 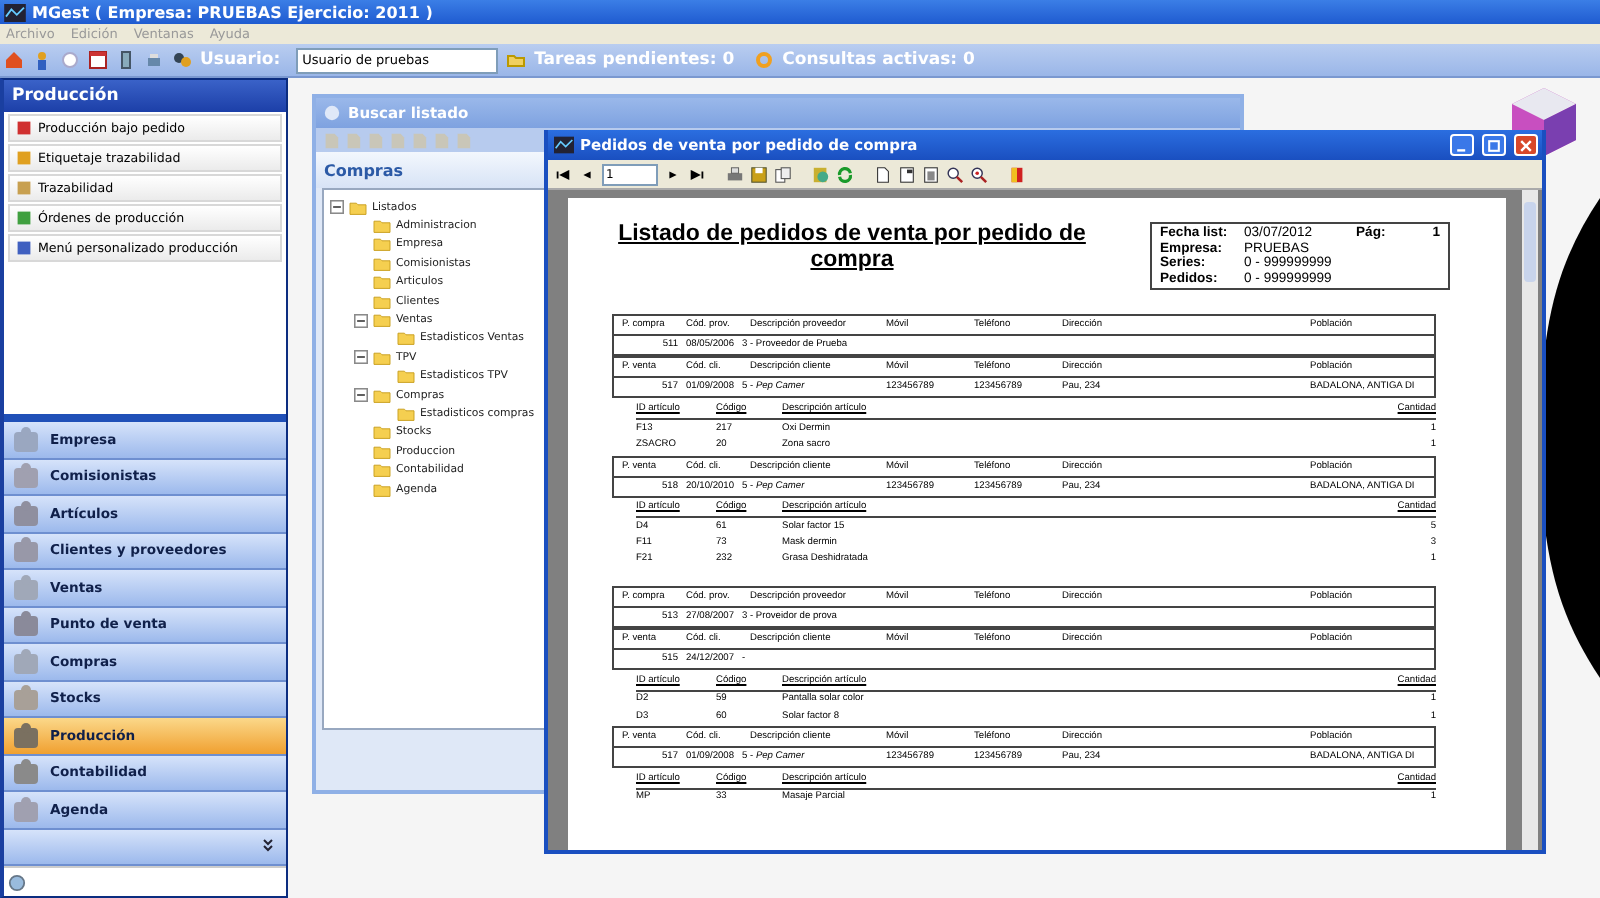 I want to click on chevron-down-icon, so click(x=268, y=846).